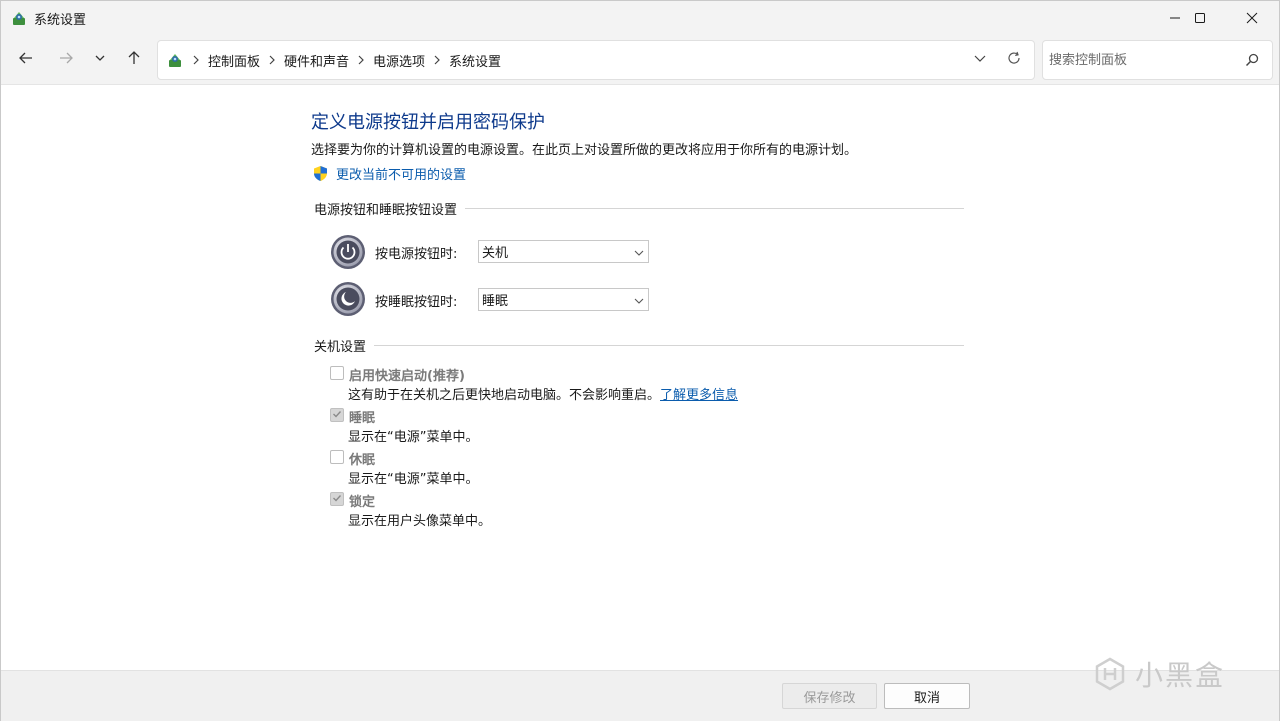  Describe the element at coordinates (413, 437) in the screenshot. I see `sleep-option-description: 显示在“电源”菜单中。` at that location.